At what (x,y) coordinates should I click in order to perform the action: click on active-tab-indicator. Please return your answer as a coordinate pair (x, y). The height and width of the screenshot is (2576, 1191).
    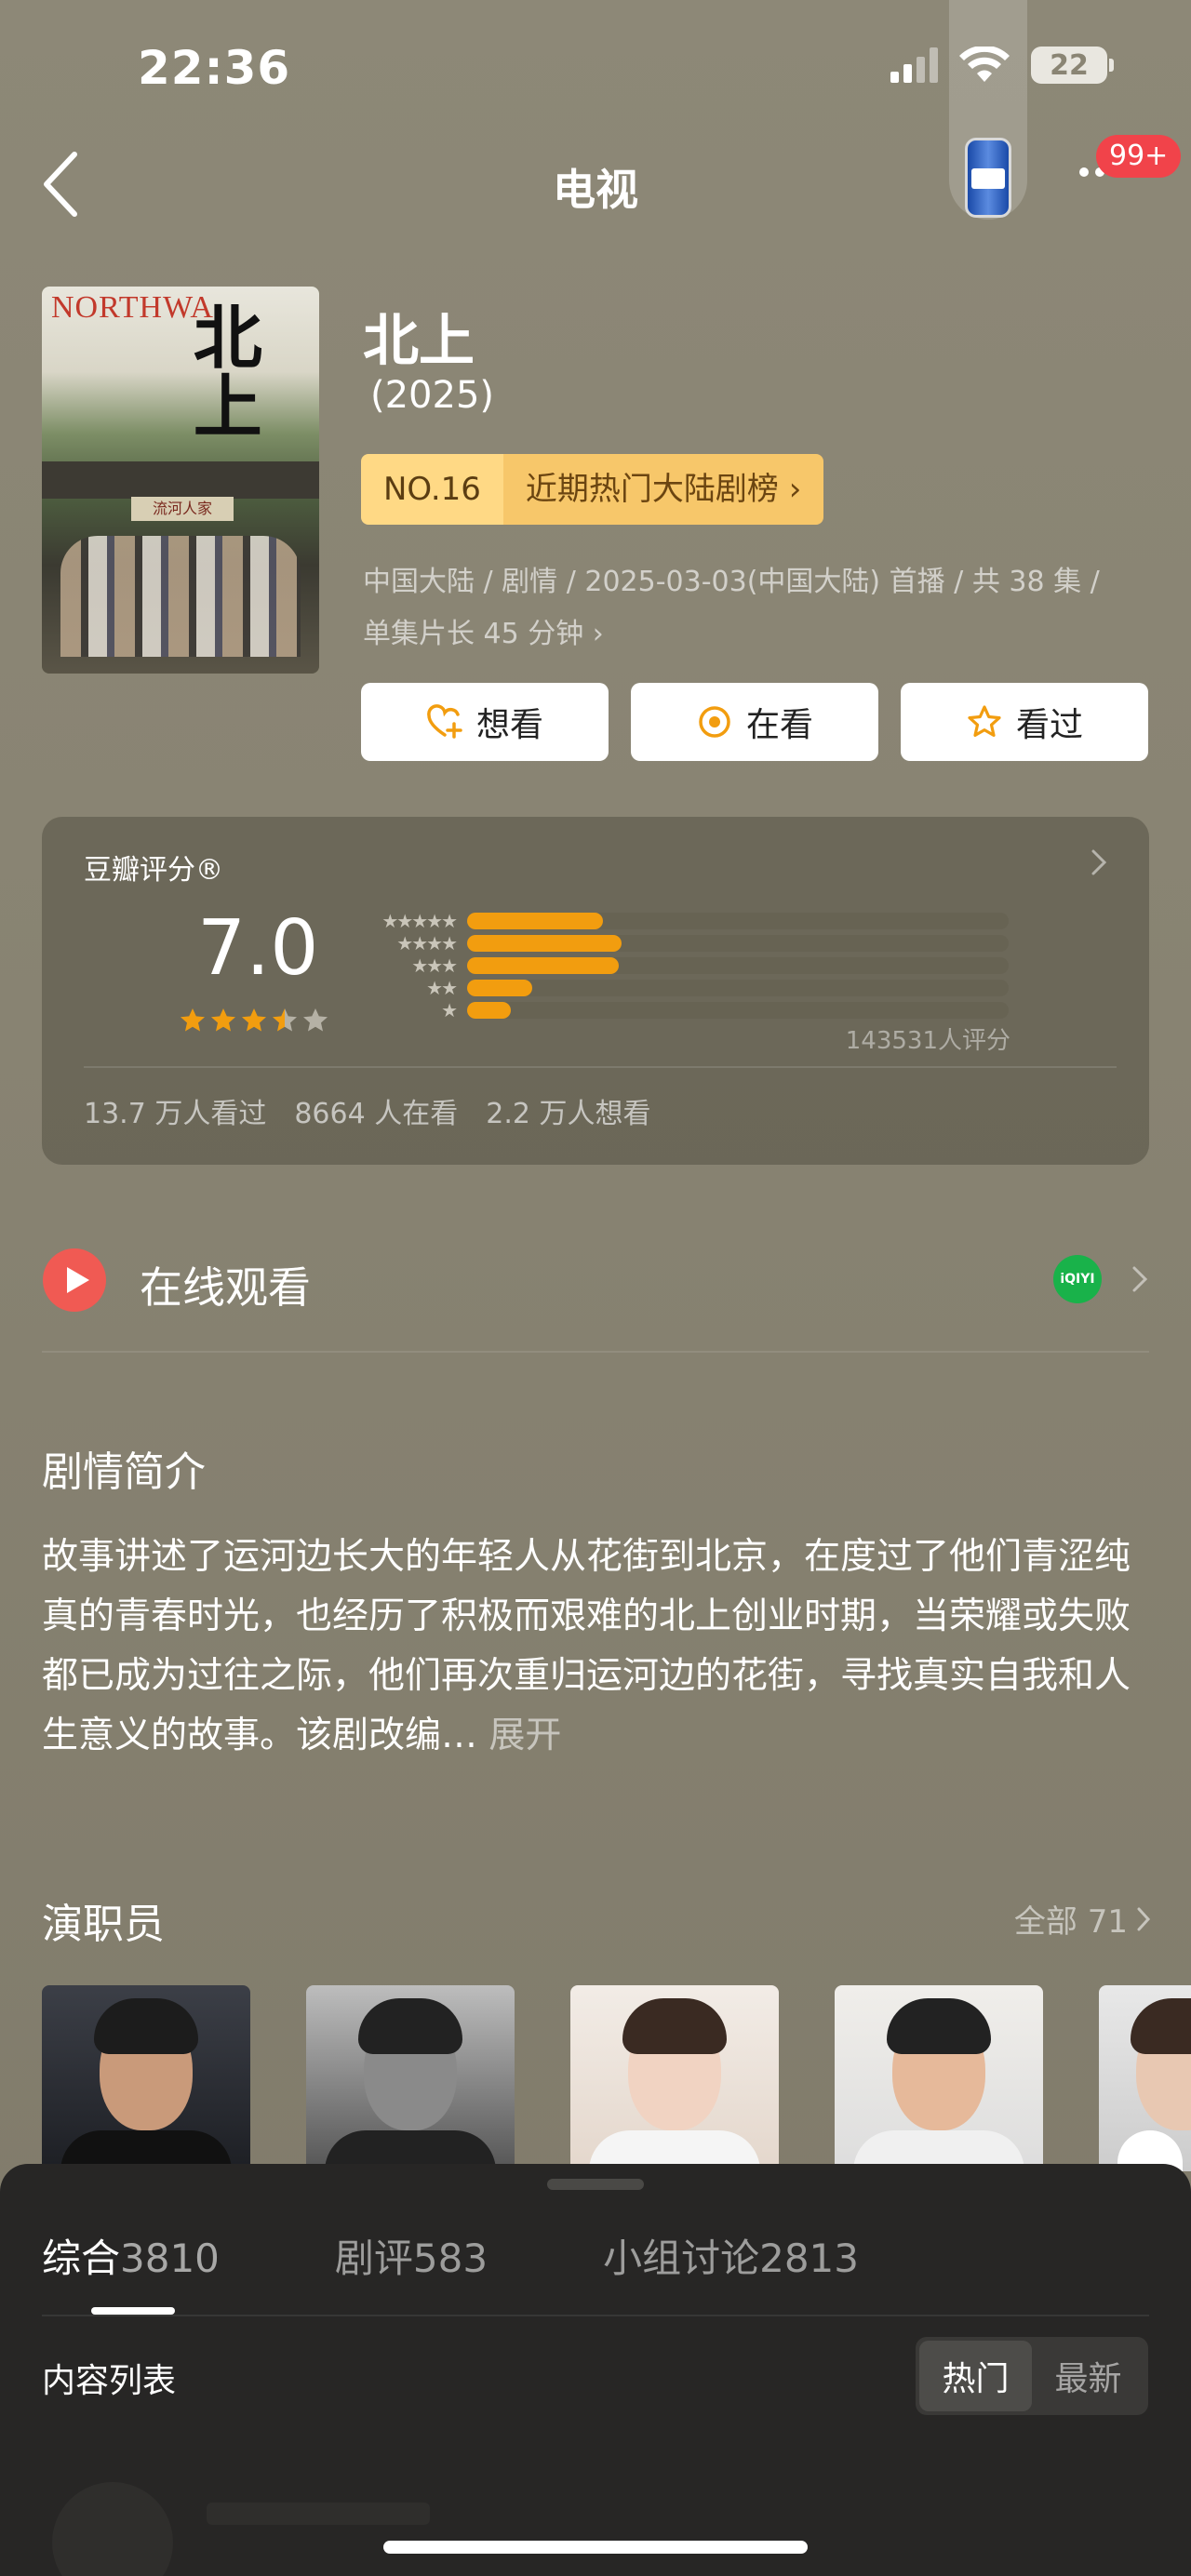
    Looking at the image, I should click on (133, 2311).